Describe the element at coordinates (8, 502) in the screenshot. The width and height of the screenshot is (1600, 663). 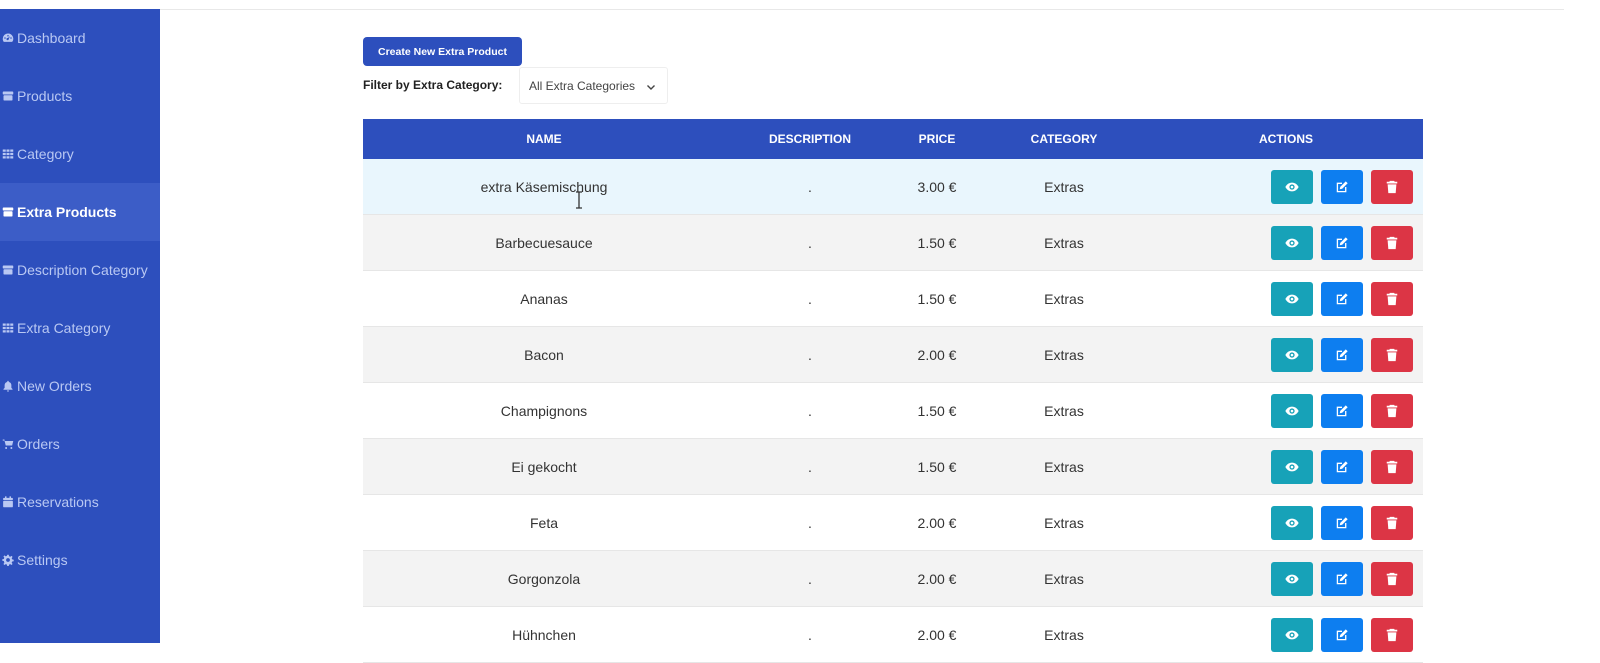
I see `calendar-icon` at that location.